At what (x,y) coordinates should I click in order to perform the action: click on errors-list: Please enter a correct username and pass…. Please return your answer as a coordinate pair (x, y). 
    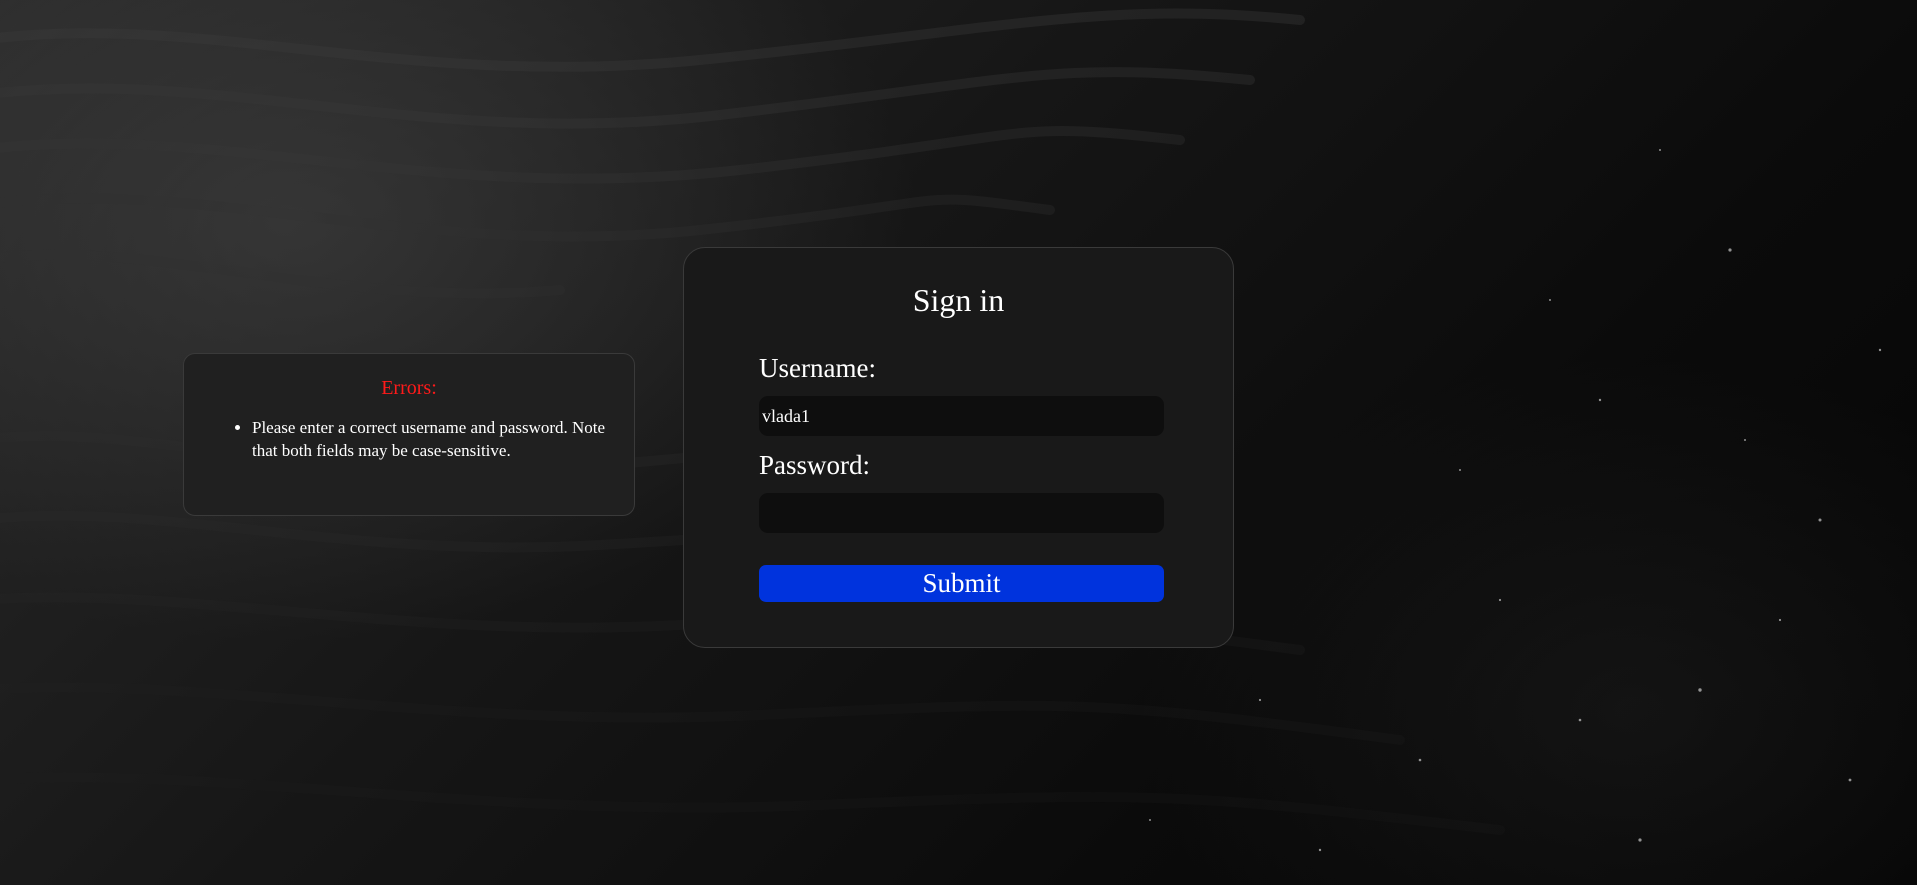
    Looking at the image, I should click on (409, 439).